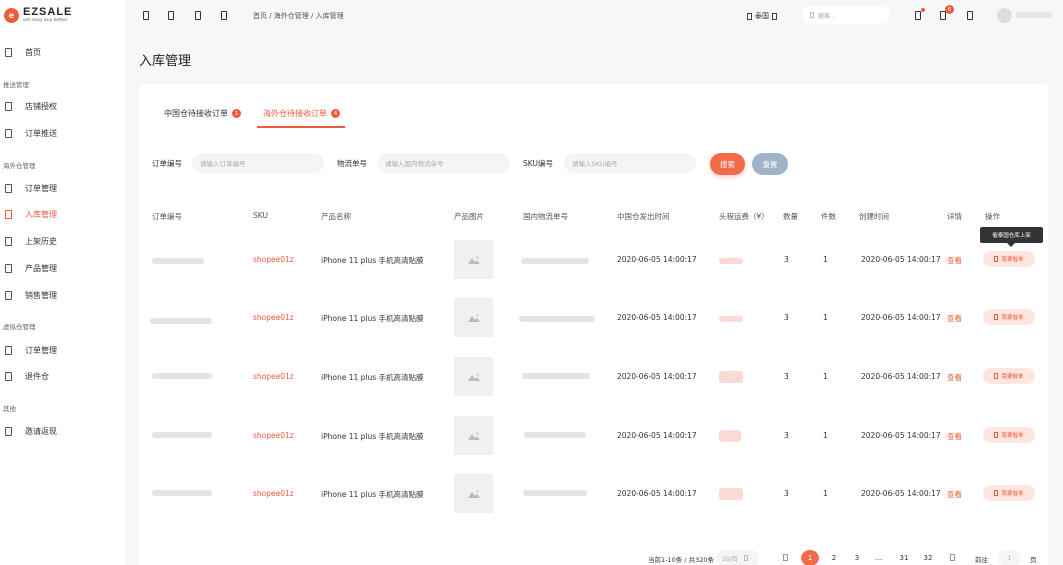 Image resolution: width=1063 pixels, height=565 pixels. I want to click on sidebar-item-referral: 邀请返现, so click(62, 431).